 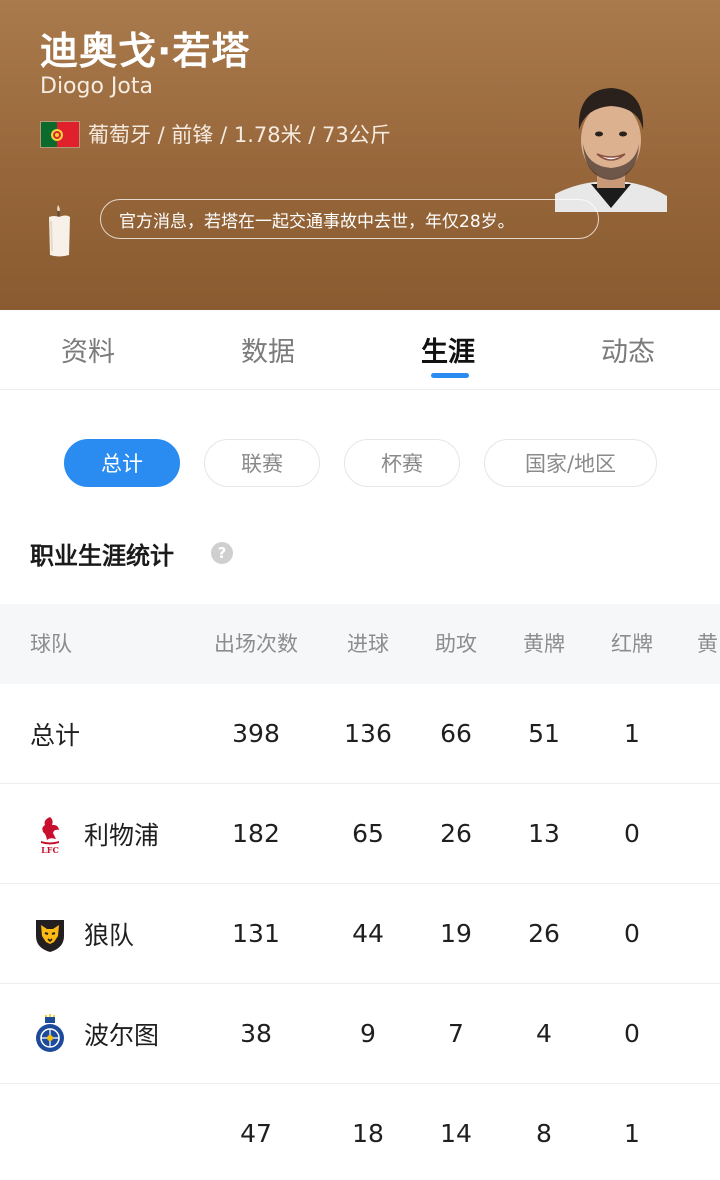 I want to click on table-header: 球队 出场次数 进球 助攻 黄牌 红牌 黄, so click(x=360, y=644).